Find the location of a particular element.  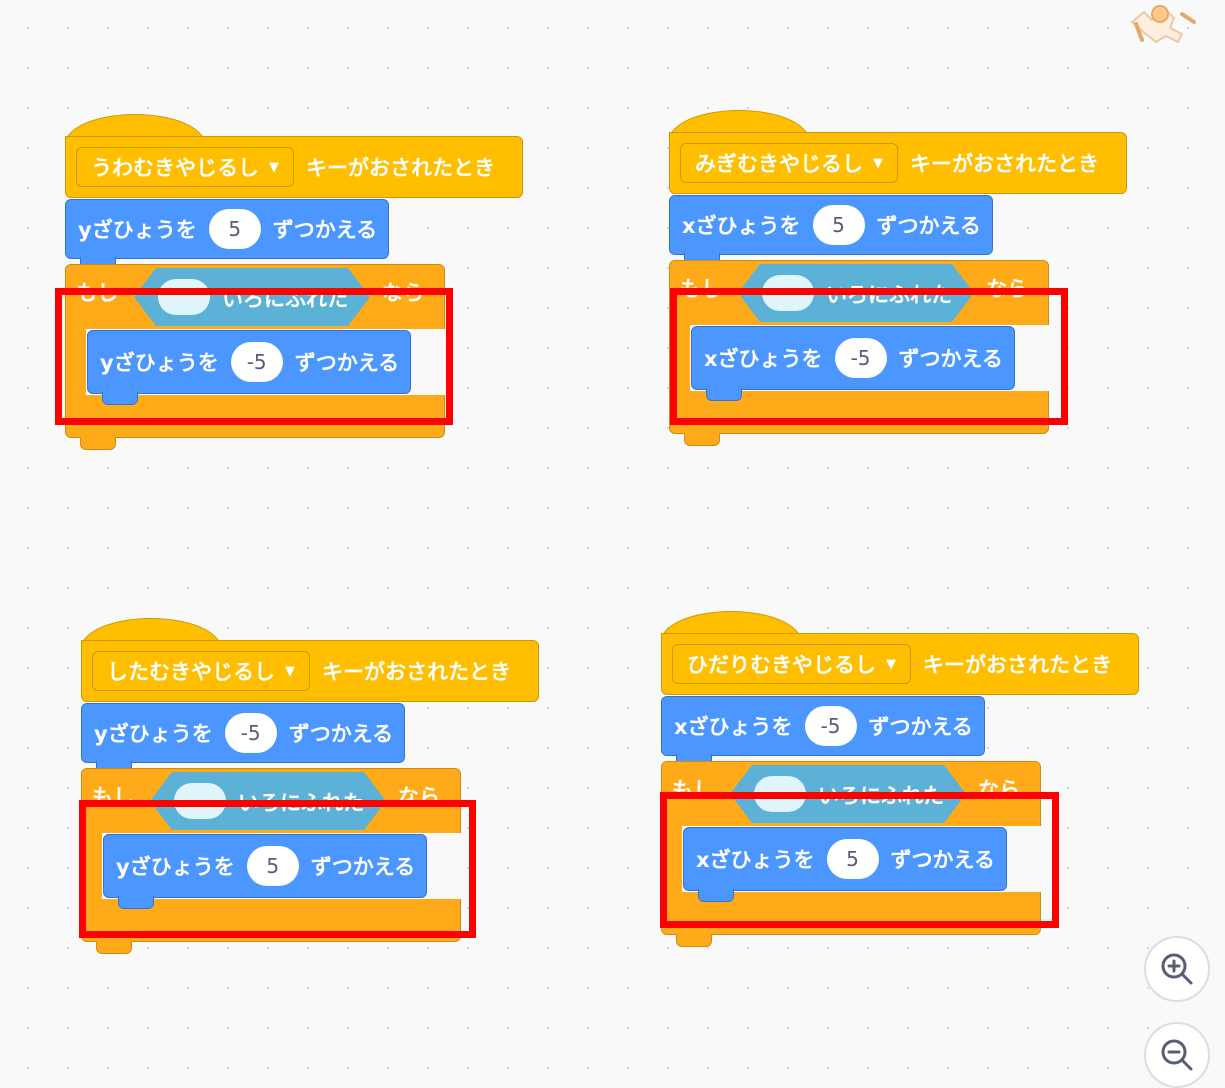

change-y-block: yざひょうを 5 ずつかえる is located at coordinates (227, 234).